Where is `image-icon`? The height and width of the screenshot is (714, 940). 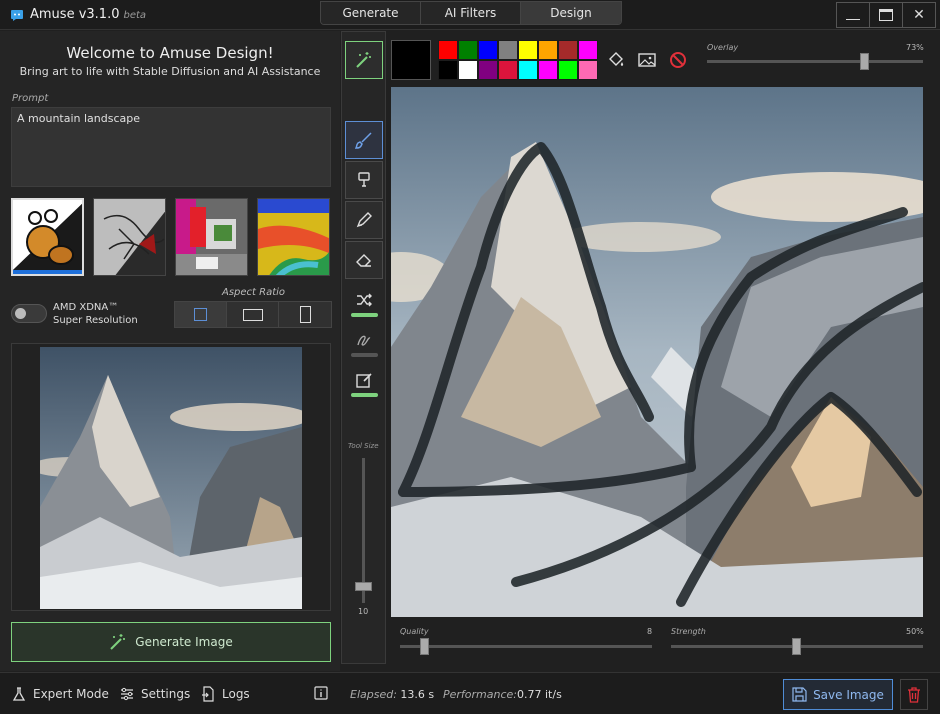
image-icon is located at coordinates (647, 60).